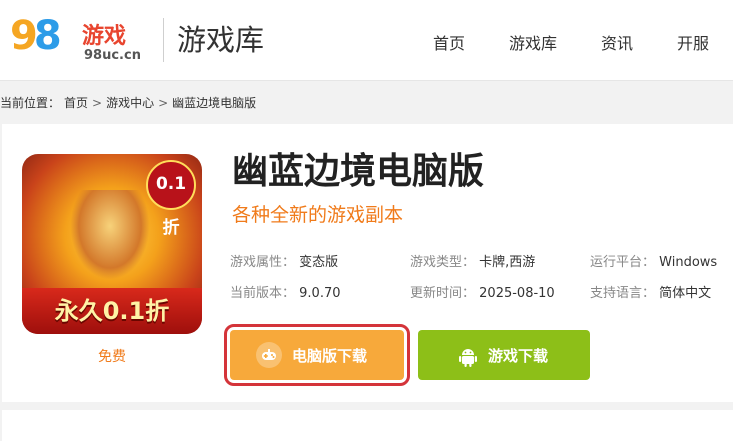  I want to click on info-type-value: 卡牌,西游, so click(507, 262).